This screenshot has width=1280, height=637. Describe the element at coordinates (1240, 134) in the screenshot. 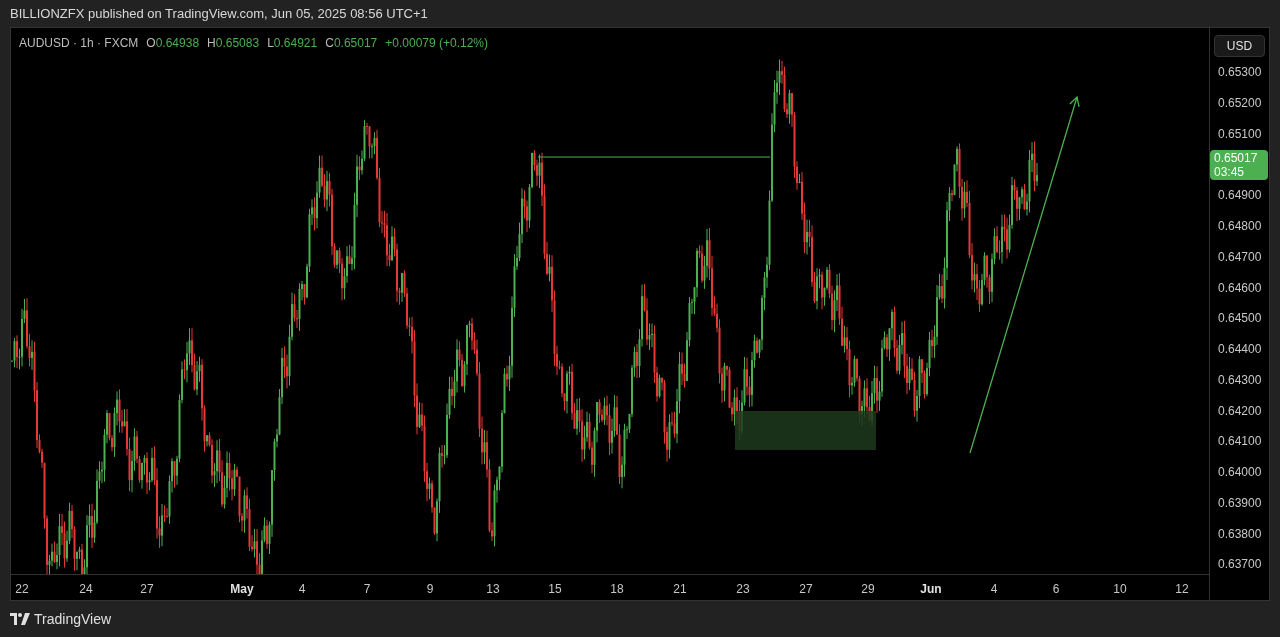

I see `price-axis-label: 0.65100` at that location.